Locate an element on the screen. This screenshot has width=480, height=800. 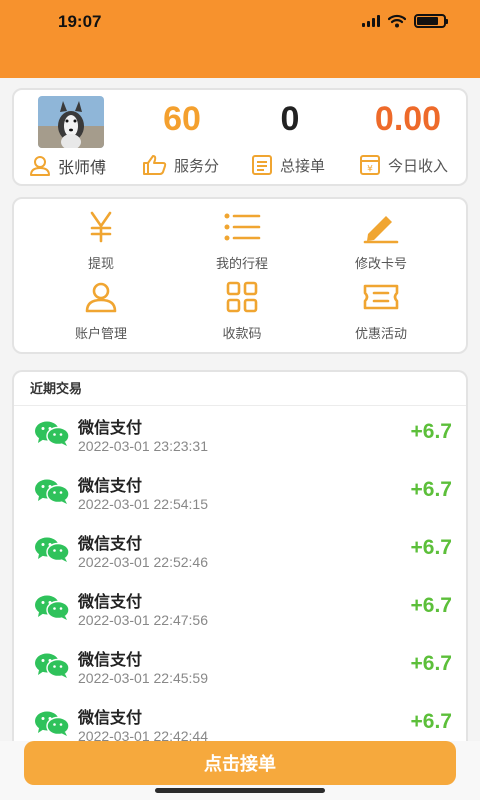
yen-icon is located at coordinates (101, 227).